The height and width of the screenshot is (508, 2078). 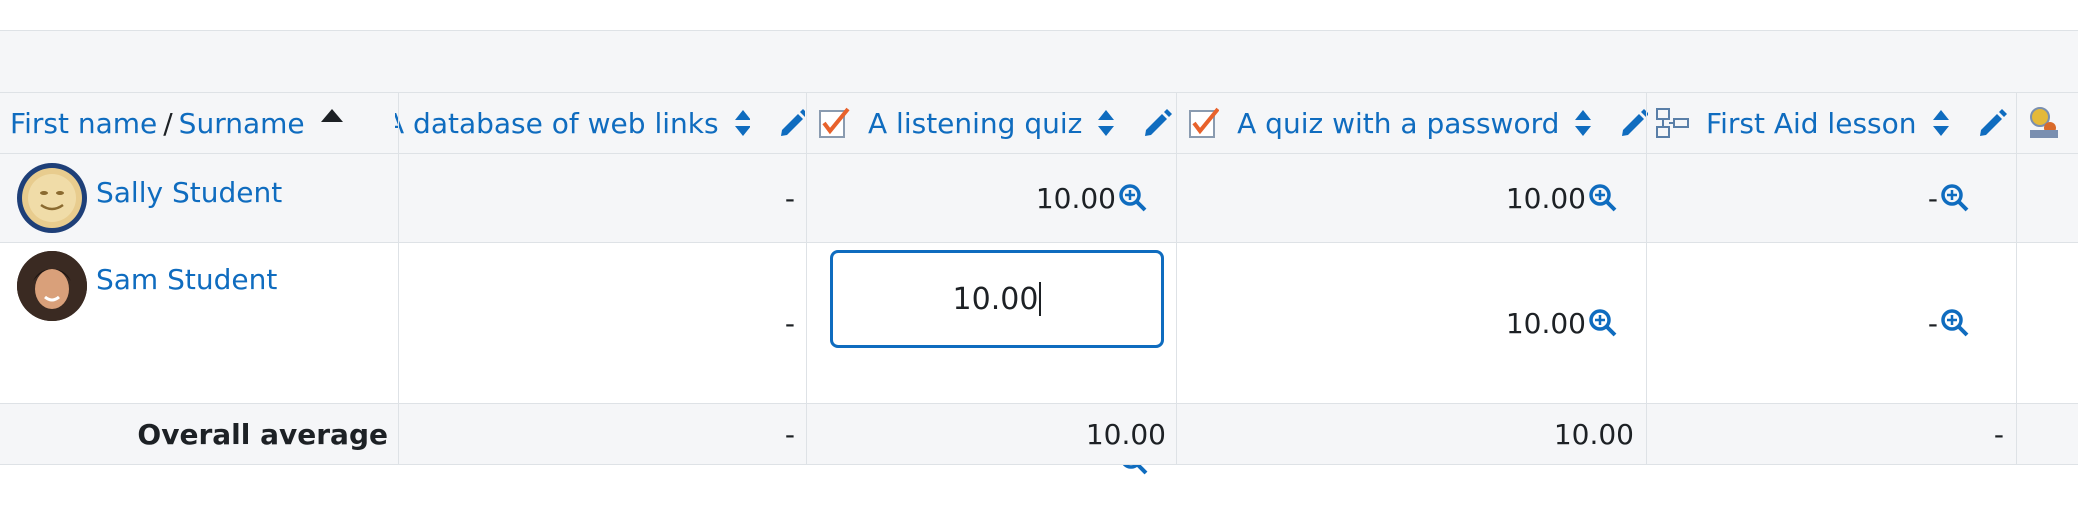 What do you see at coordinates (242, 123) in the screenshot?
I see `sort-surname-link: Surname` at bounding box center [242, 123].